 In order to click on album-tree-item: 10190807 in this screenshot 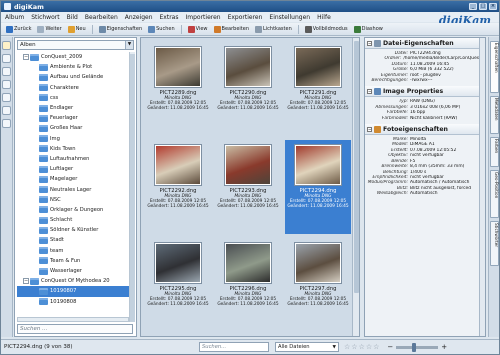, I will do `click(73, 291)`.